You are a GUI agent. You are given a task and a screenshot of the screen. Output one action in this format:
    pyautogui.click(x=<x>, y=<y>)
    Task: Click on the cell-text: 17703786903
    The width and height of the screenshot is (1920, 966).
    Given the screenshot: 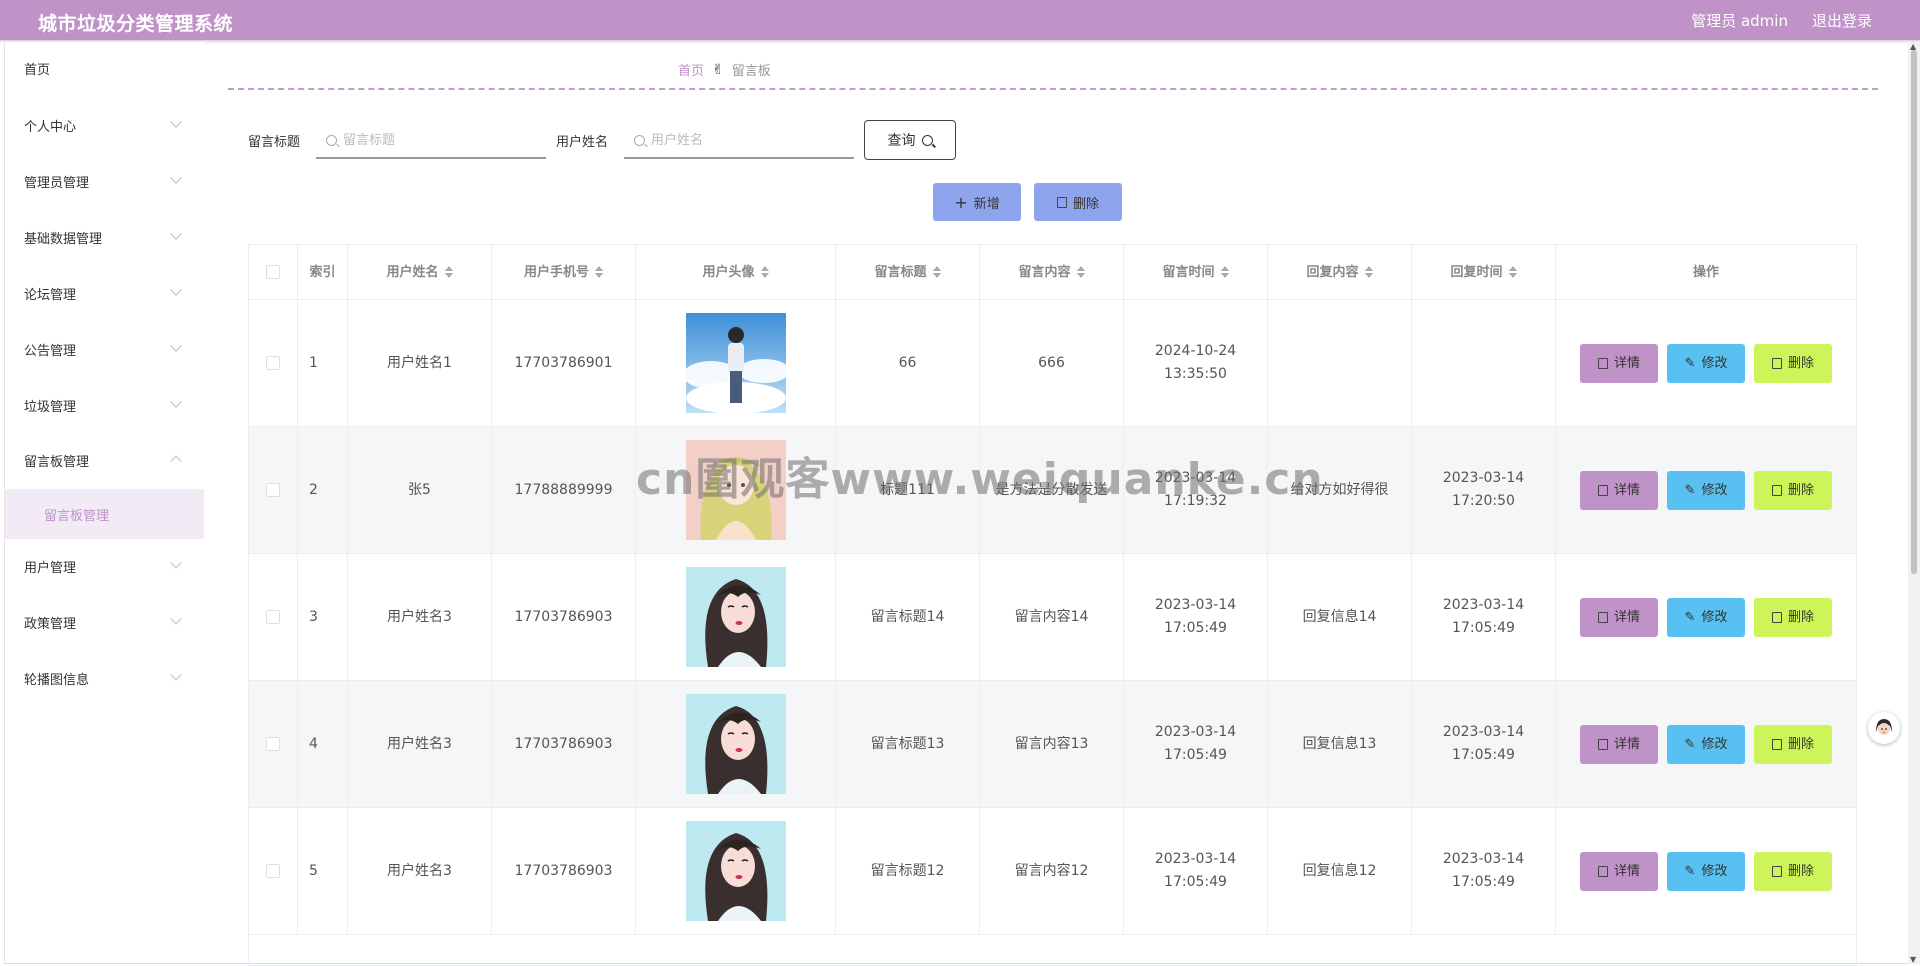 What is the action you would take?
    pyautogui.click(x=563, y=743)
    